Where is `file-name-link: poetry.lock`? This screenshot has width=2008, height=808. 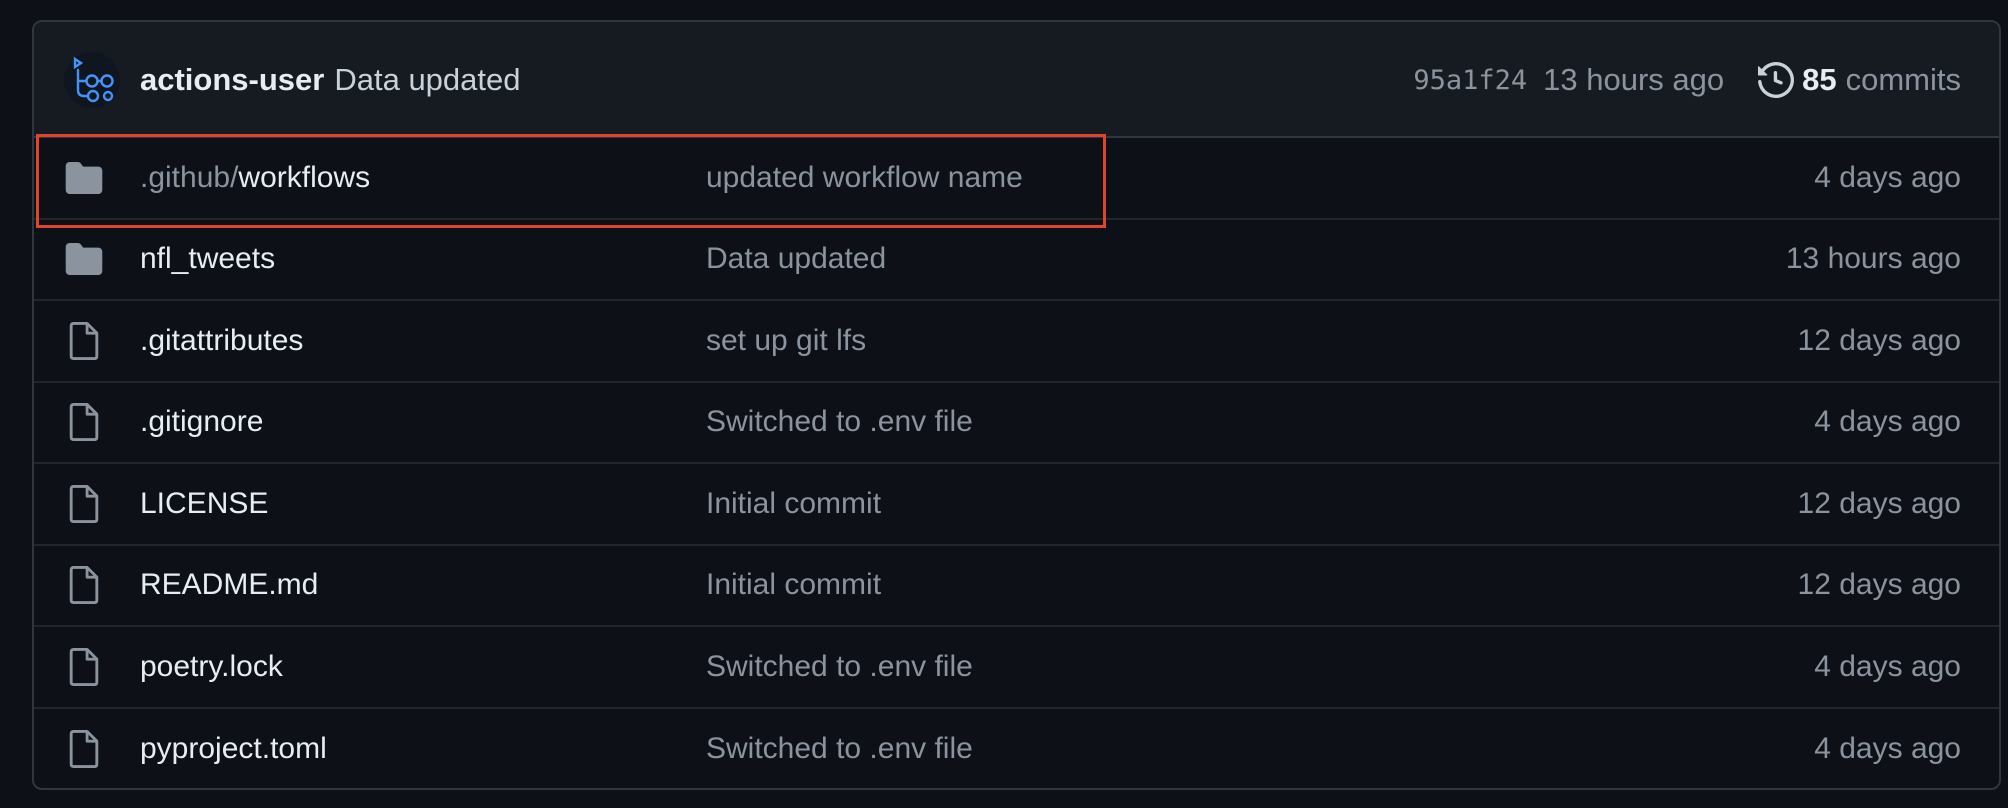
file-name-link: poetry.lock is located at coordinates (211, 667).